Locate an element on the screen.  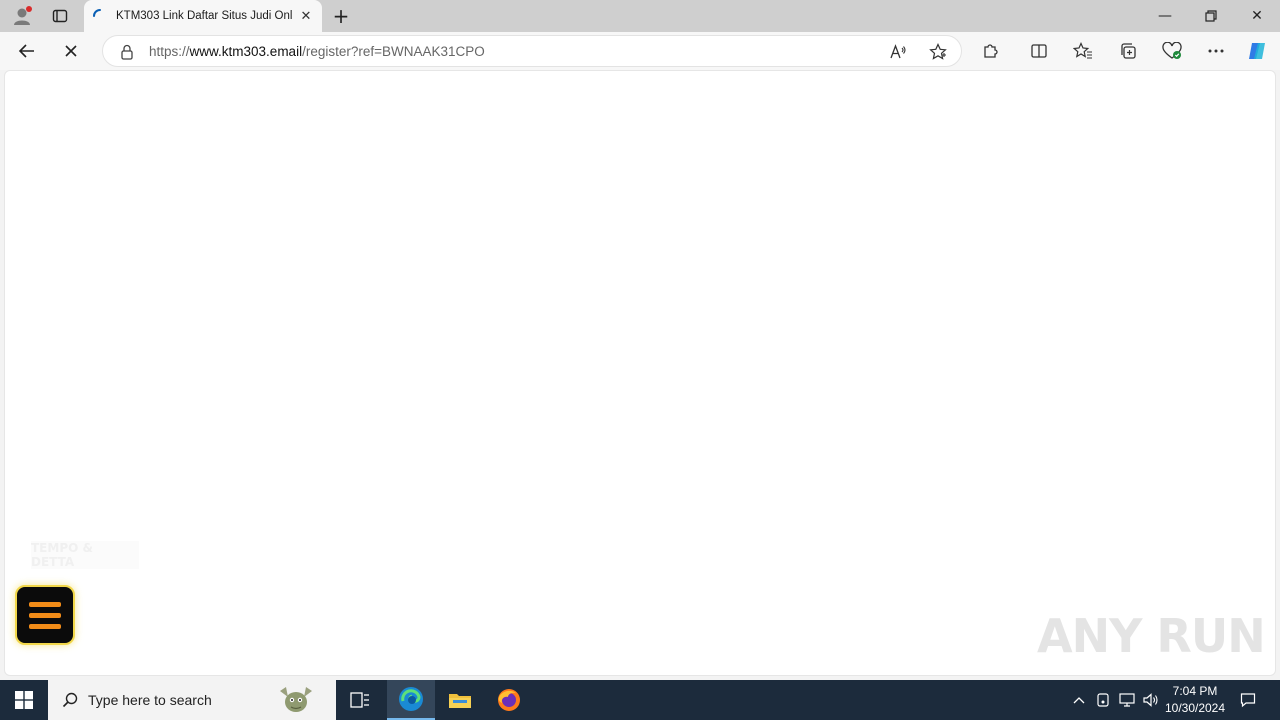
collections-icon is located at coordinates (1128, 51).